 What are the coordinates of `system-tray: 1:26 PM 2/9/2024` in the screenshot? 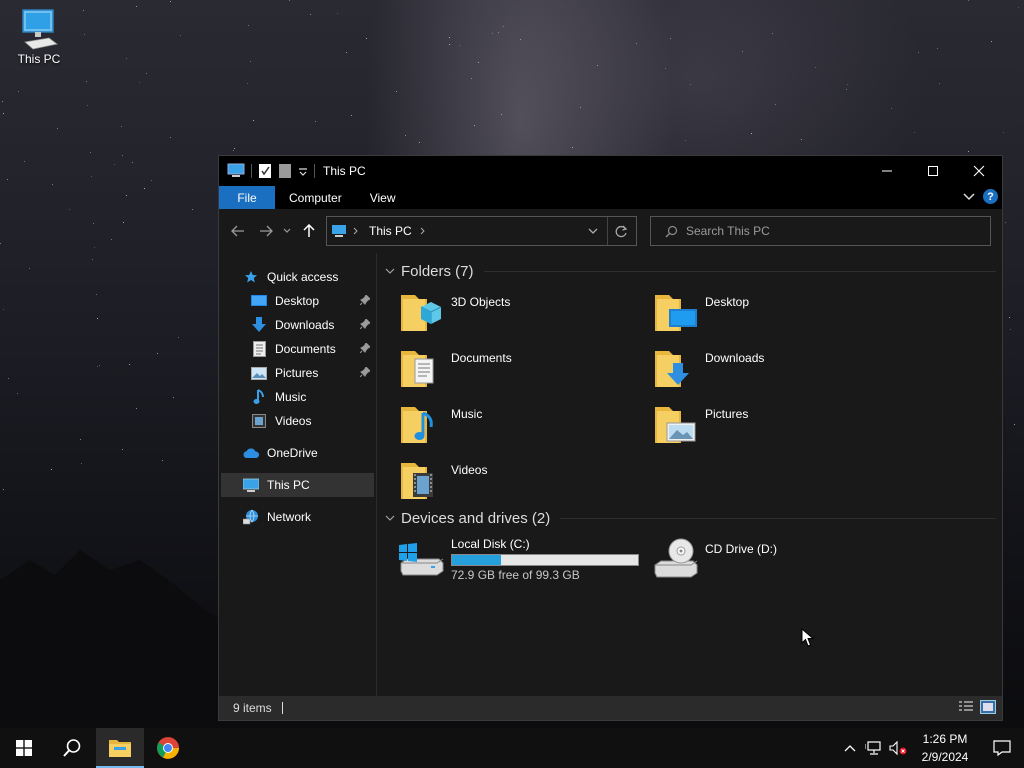 It's located at (931, 748).